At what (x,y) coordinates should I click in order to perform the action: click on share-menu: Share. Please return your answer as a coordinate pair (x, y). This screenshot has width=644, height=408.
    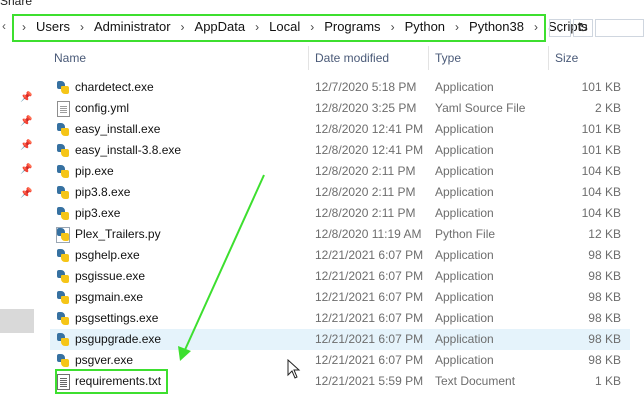
    Looking at the image, I should click on (16, 4).